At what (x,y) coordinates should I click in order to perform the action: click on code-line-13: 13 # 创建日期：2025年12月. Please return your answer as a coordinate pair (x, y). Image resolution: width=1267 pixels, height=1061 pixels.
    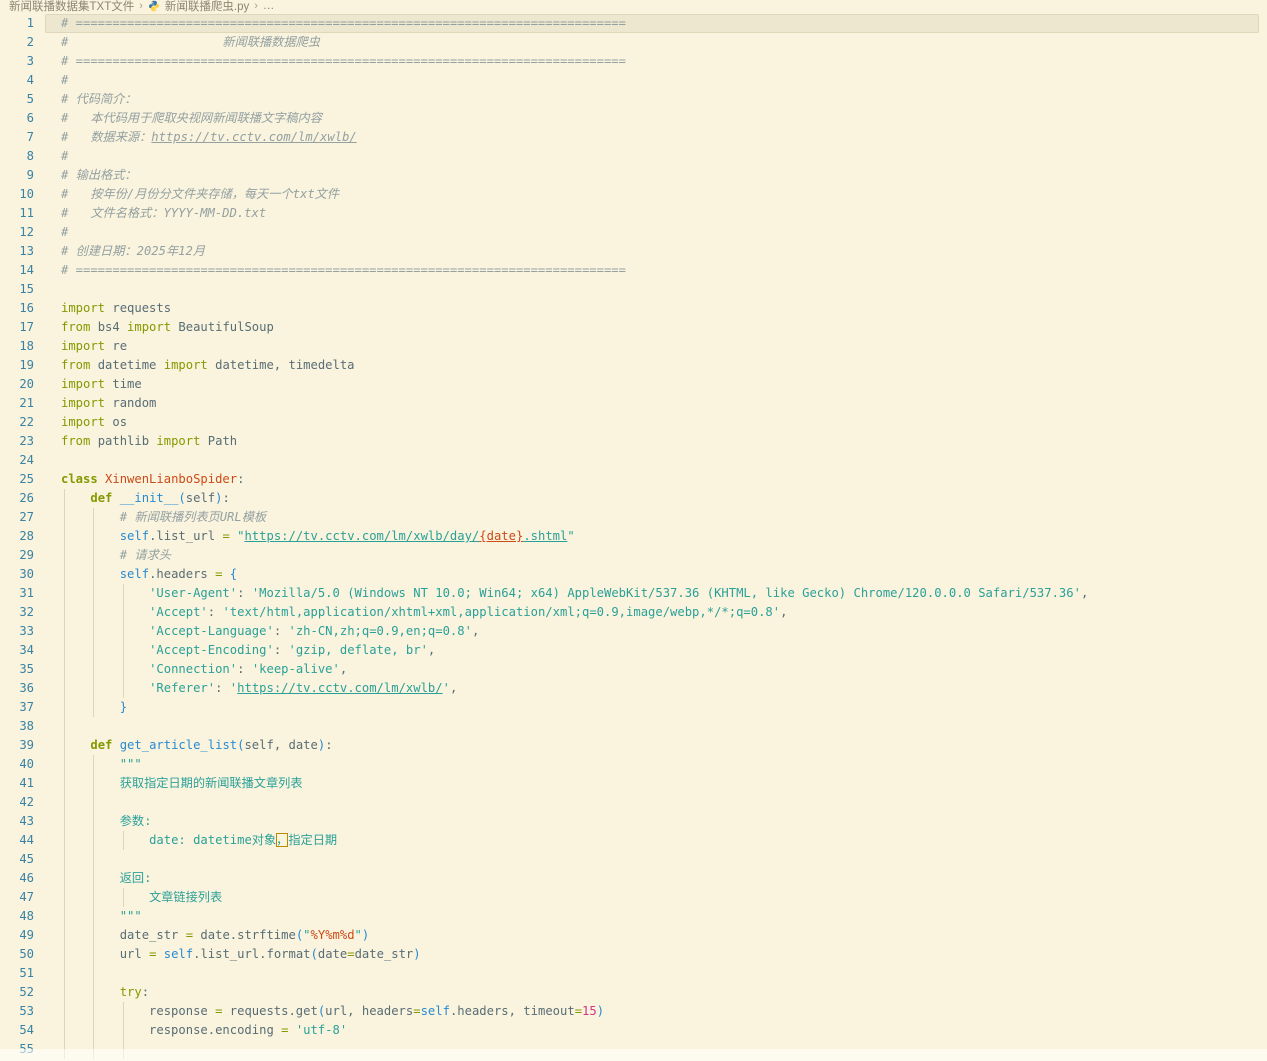
    Looking at the image, I should click on (633, 251).